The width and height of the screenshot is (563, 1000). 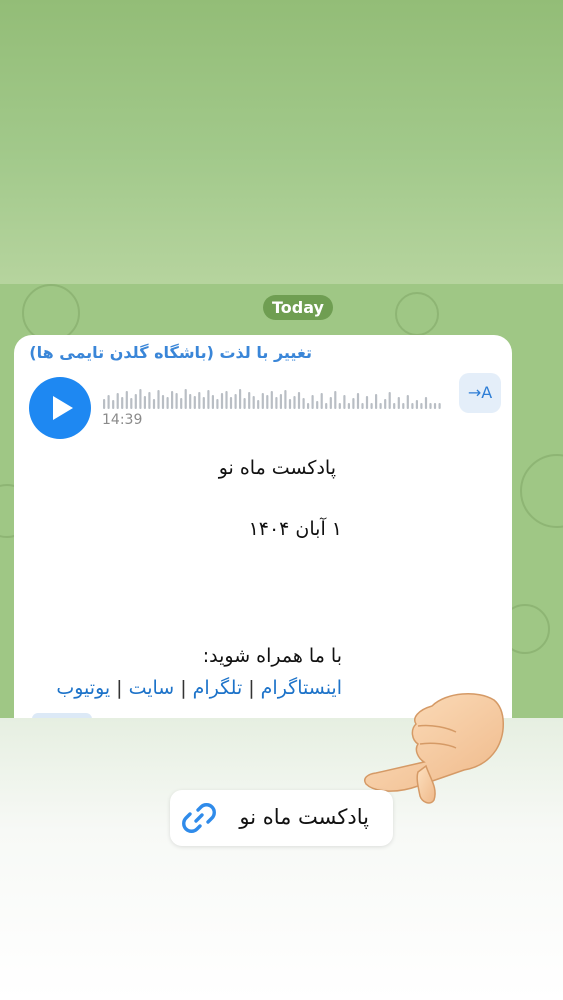 I want to click on message-date: ۱ آبان ۱۴۰۴, so click(x=295, y=529).